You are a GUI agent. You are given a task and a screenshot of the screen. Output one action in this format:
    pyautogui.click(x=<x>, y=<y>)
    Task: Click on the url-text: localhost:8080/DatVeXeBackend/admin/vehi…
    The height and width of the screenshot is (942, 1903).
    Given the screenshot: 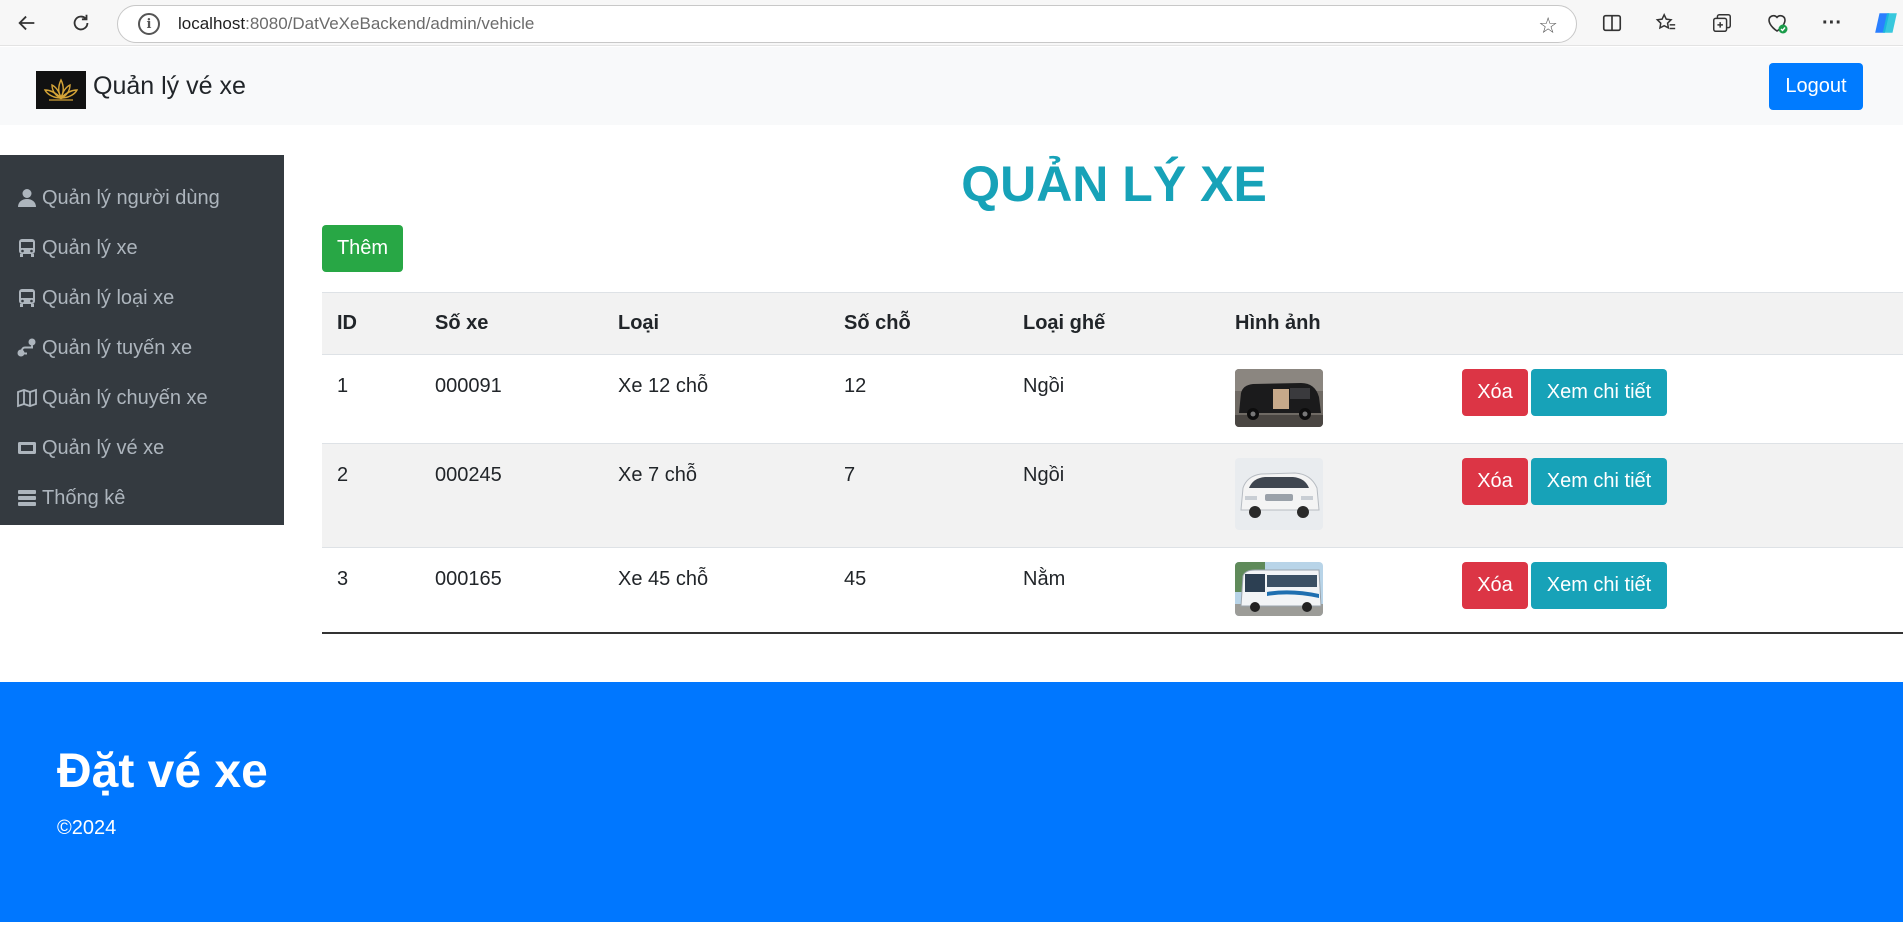 What is the action you would take?
    pyautogui.click(x=356, y=23)
    